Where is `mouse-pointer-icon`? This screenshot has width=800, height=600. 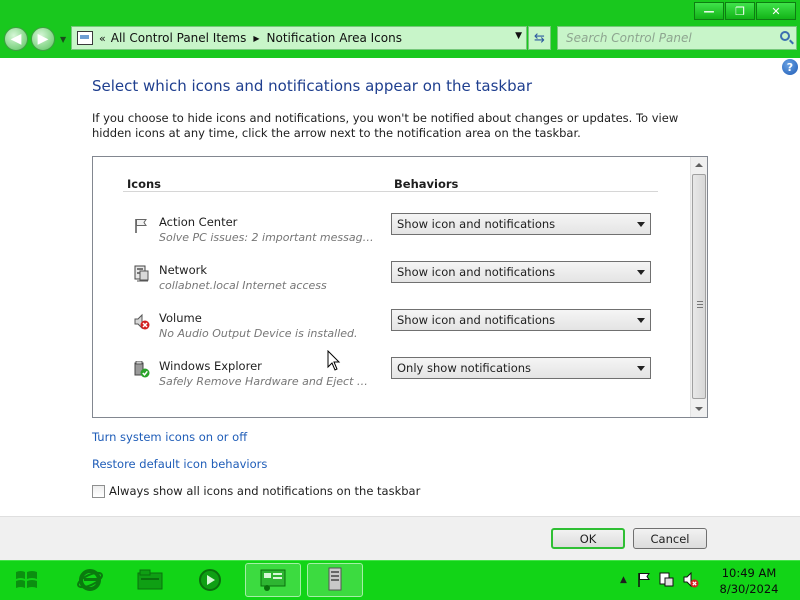 mouse-pointer-icon is located at coordinates (334, 360).